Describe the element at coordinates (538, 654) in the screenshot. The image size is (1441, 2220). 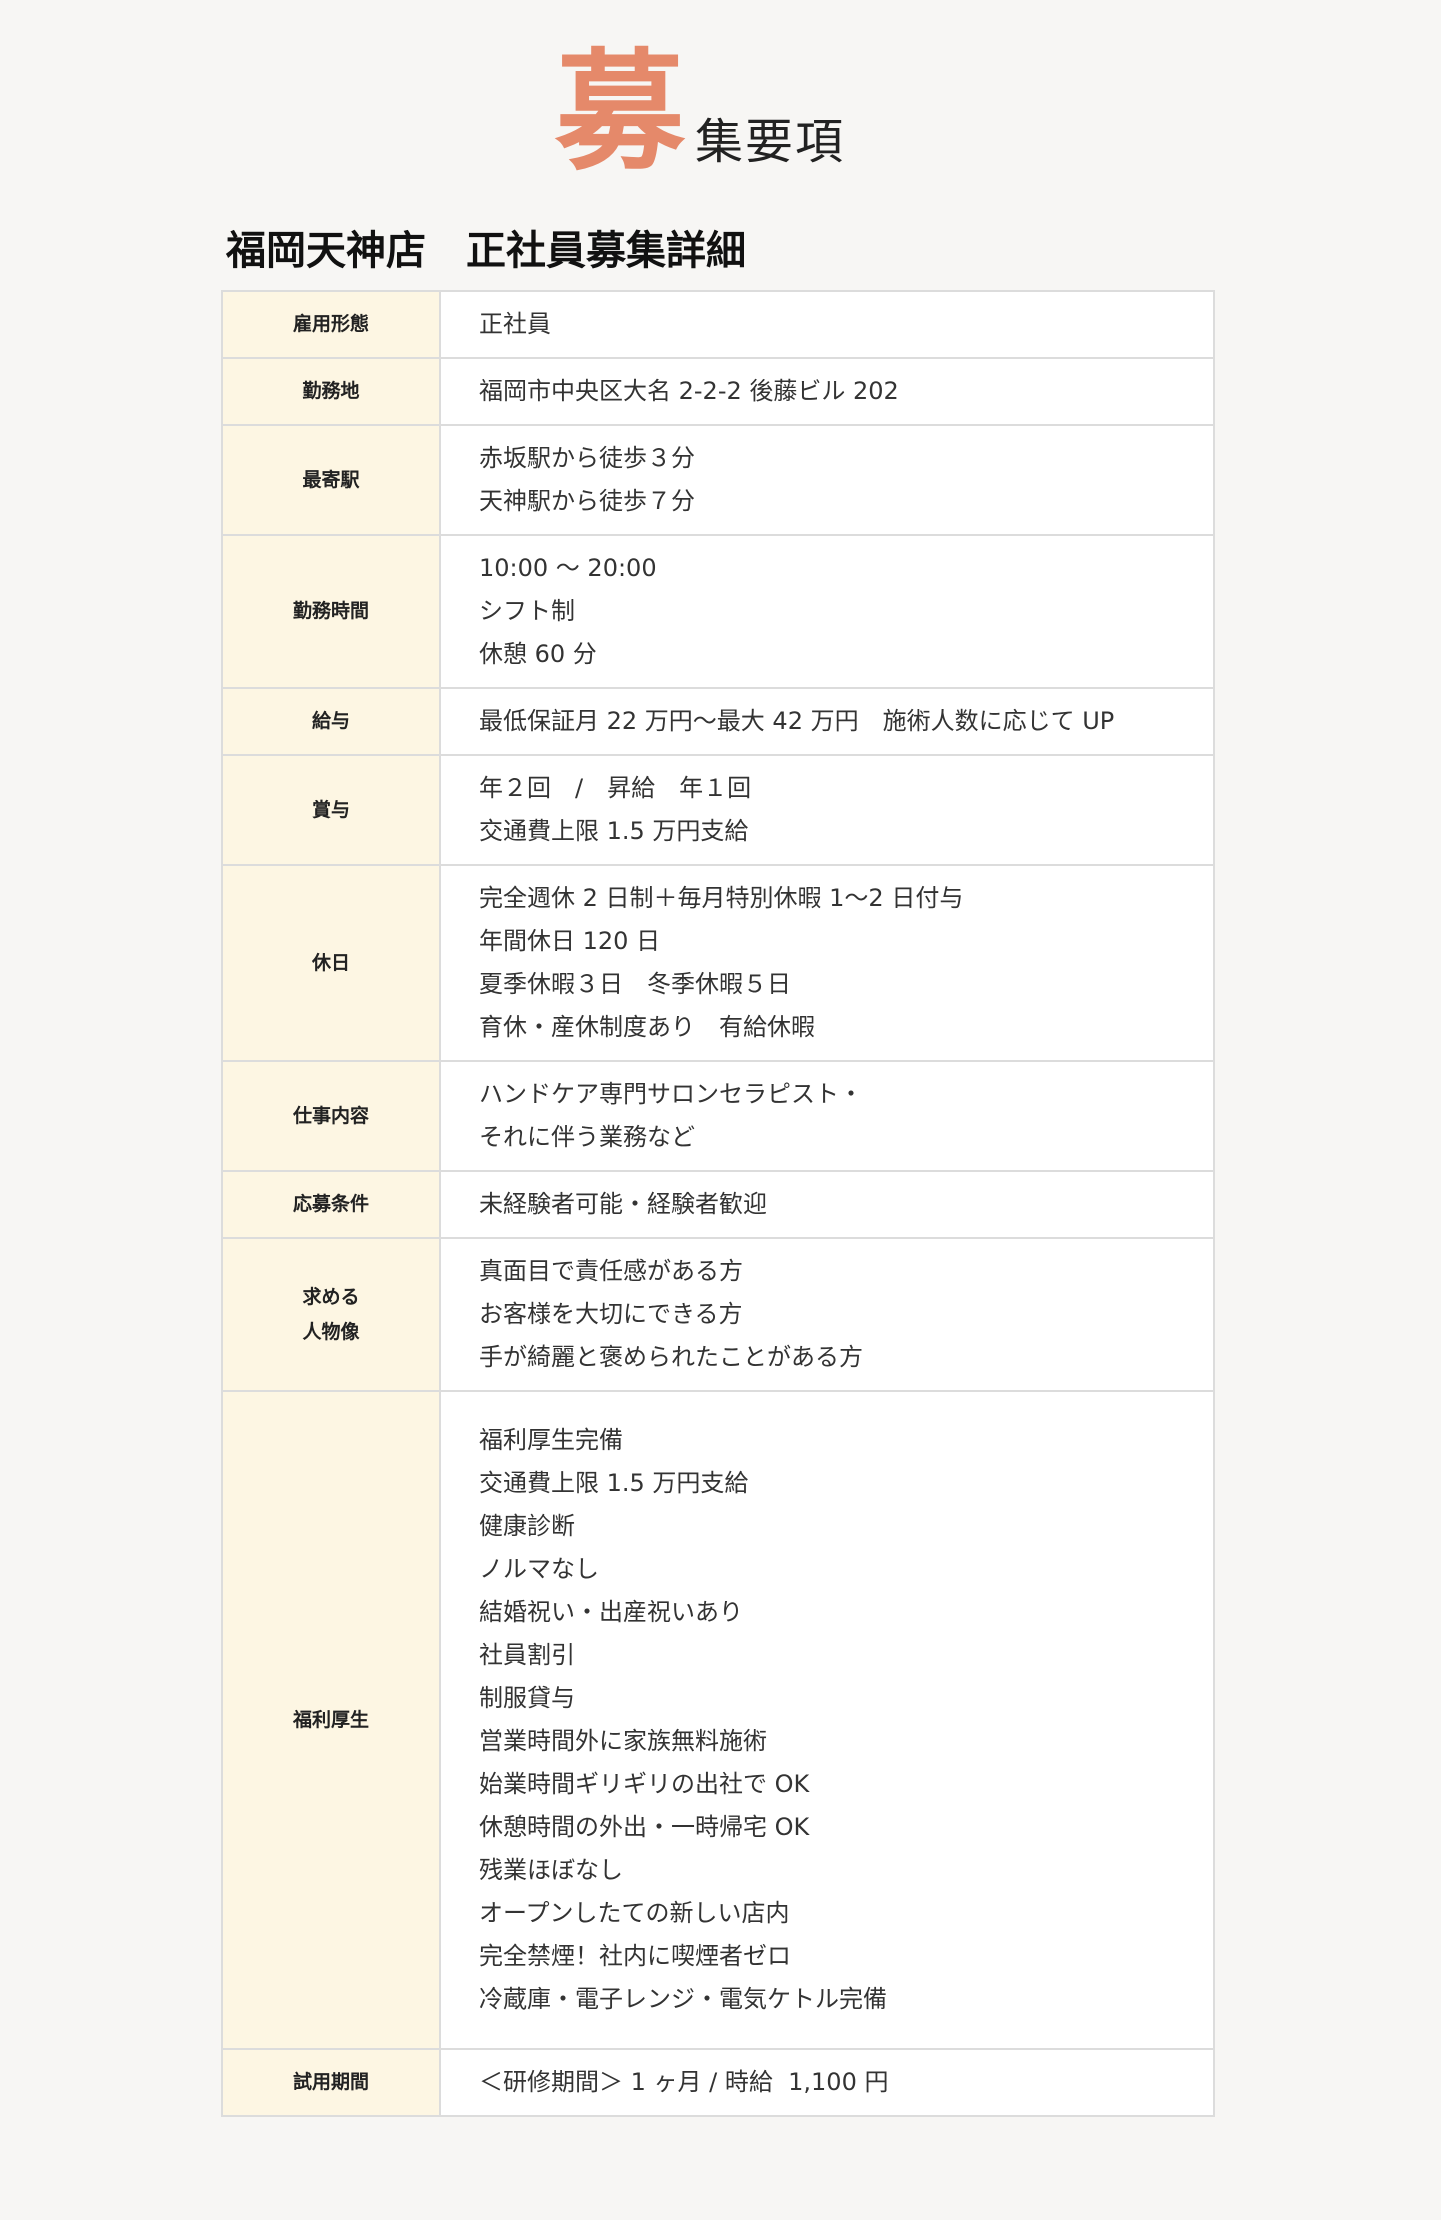
I see `row-value-line: 休憩 60 分` at that location.